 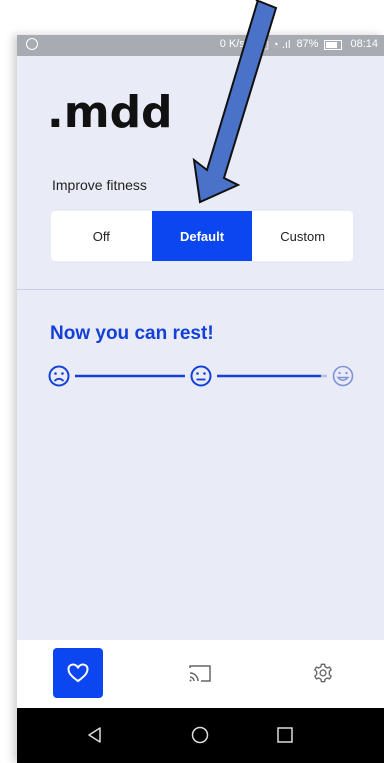 What do you see at coordinates (95, 735) in the screenshot?
I see `back-icon` at bounding box center [95, 735].